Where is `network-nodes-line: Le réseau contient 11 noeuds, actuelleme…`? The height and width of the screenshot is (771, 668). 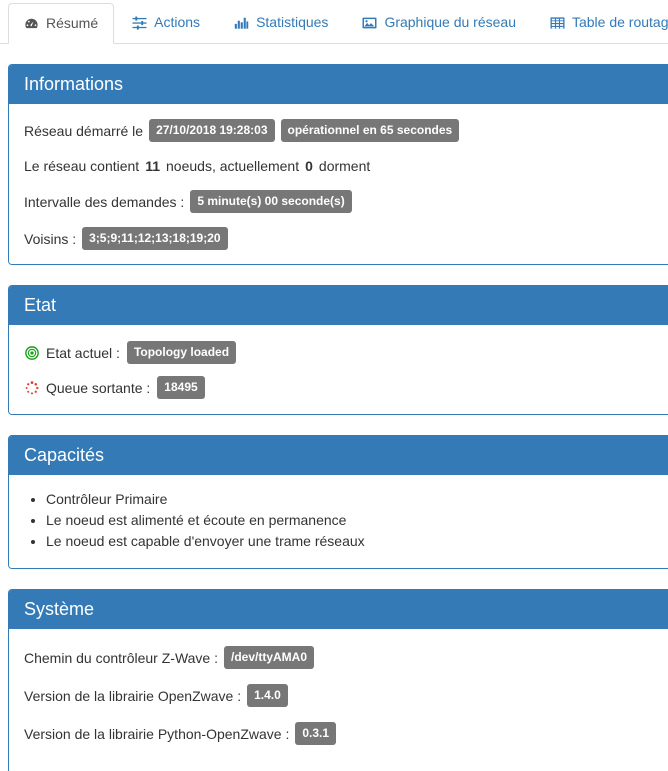
network-nodes-line: Le réseau contient 11 noeuds, actuelleme… is located at coordinates (346, 166).